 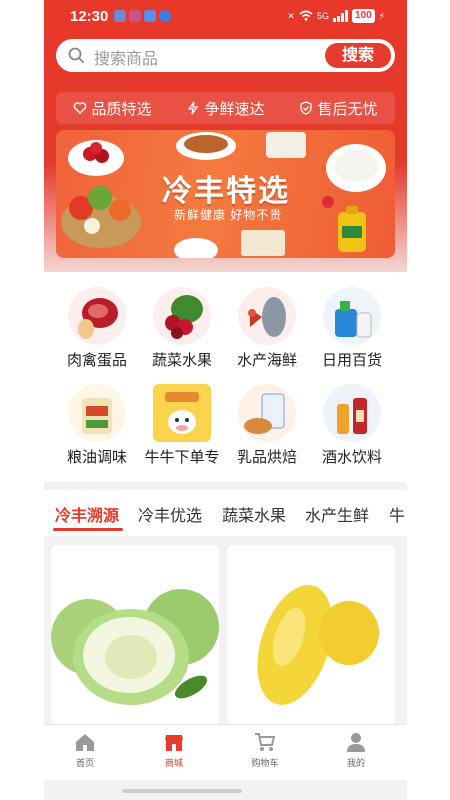 What do you see at coordinates (173, 763) in the screenshot?
I see `nav-label: 商城` at bounding box center [173, 763].